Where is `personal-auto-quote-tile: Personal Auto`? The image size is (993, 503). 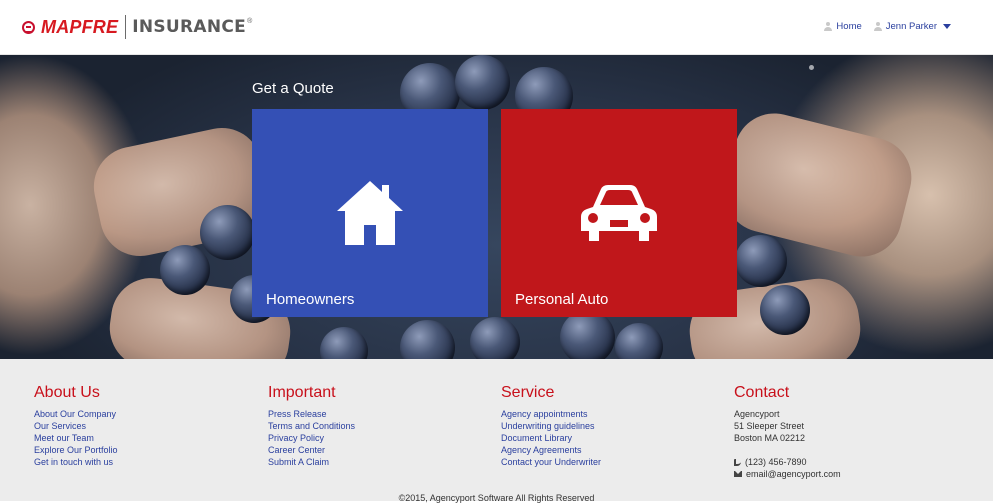 personal-auto-quote-tile: Personal Auto is located at coordinates (619, 213).